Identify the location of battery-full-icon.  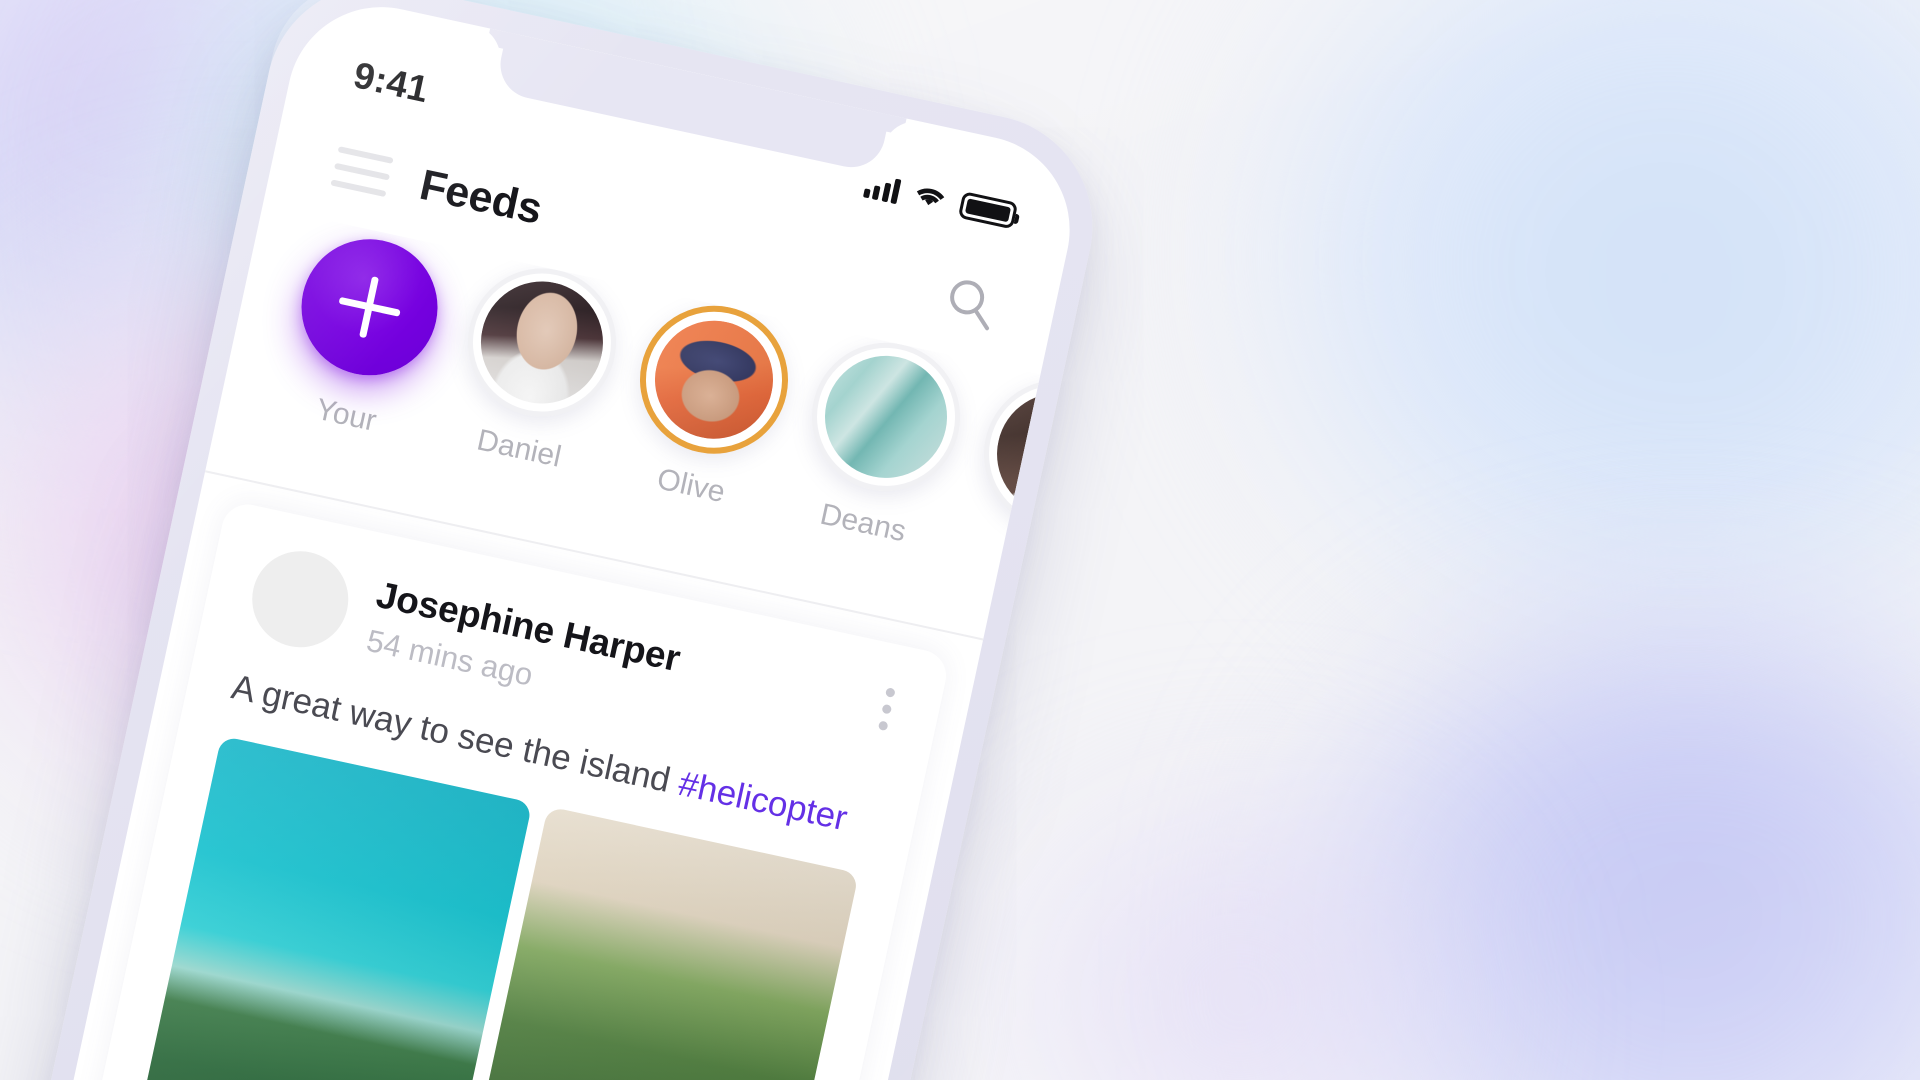
(988, 209).